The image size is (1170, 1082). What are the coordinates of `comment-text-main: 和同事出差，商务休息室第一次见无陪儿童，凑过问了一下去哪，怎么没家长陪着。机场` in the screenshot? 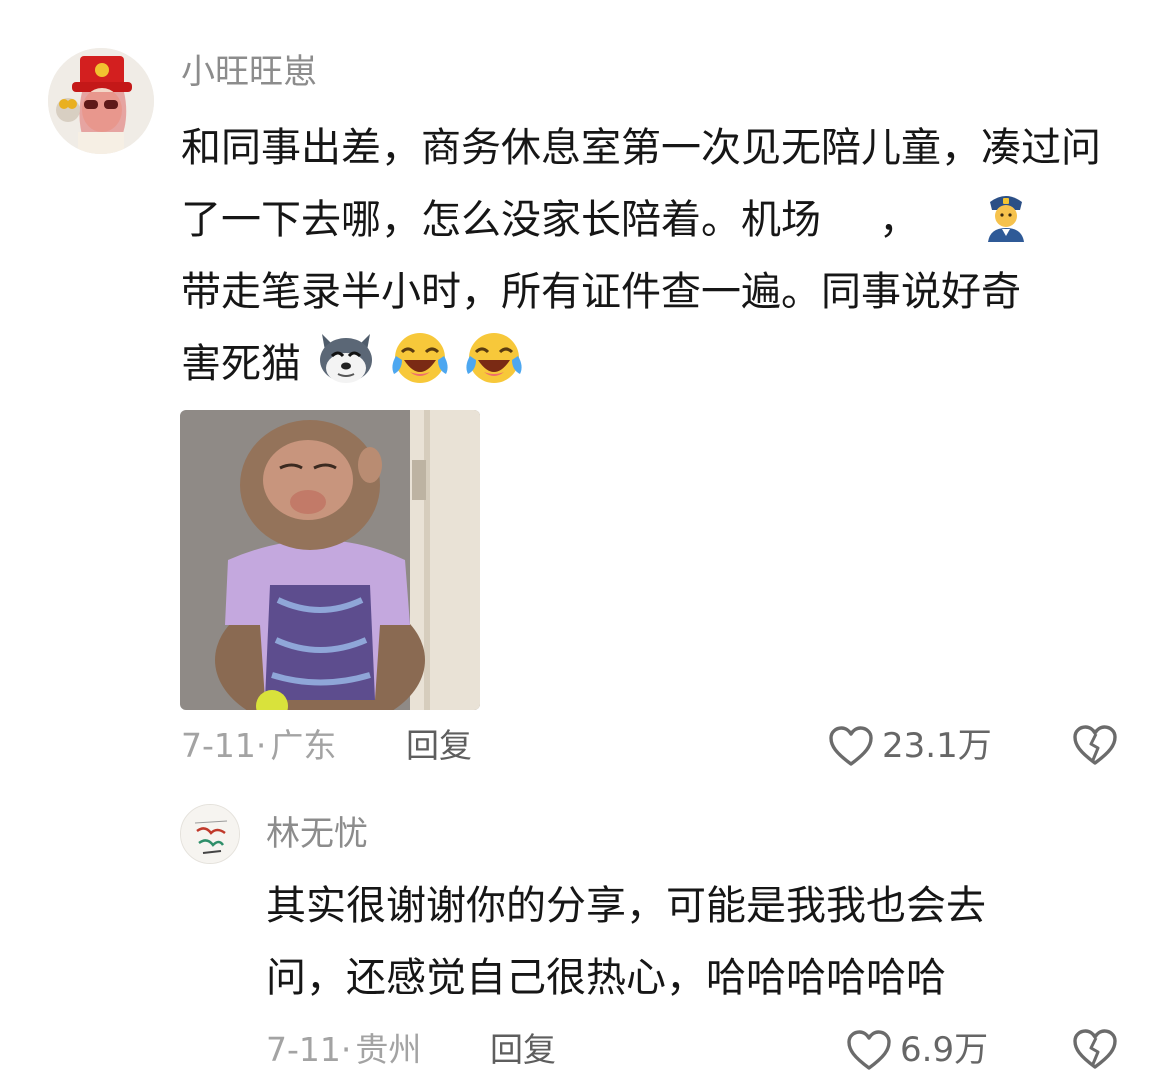 It's located at (641, 184).